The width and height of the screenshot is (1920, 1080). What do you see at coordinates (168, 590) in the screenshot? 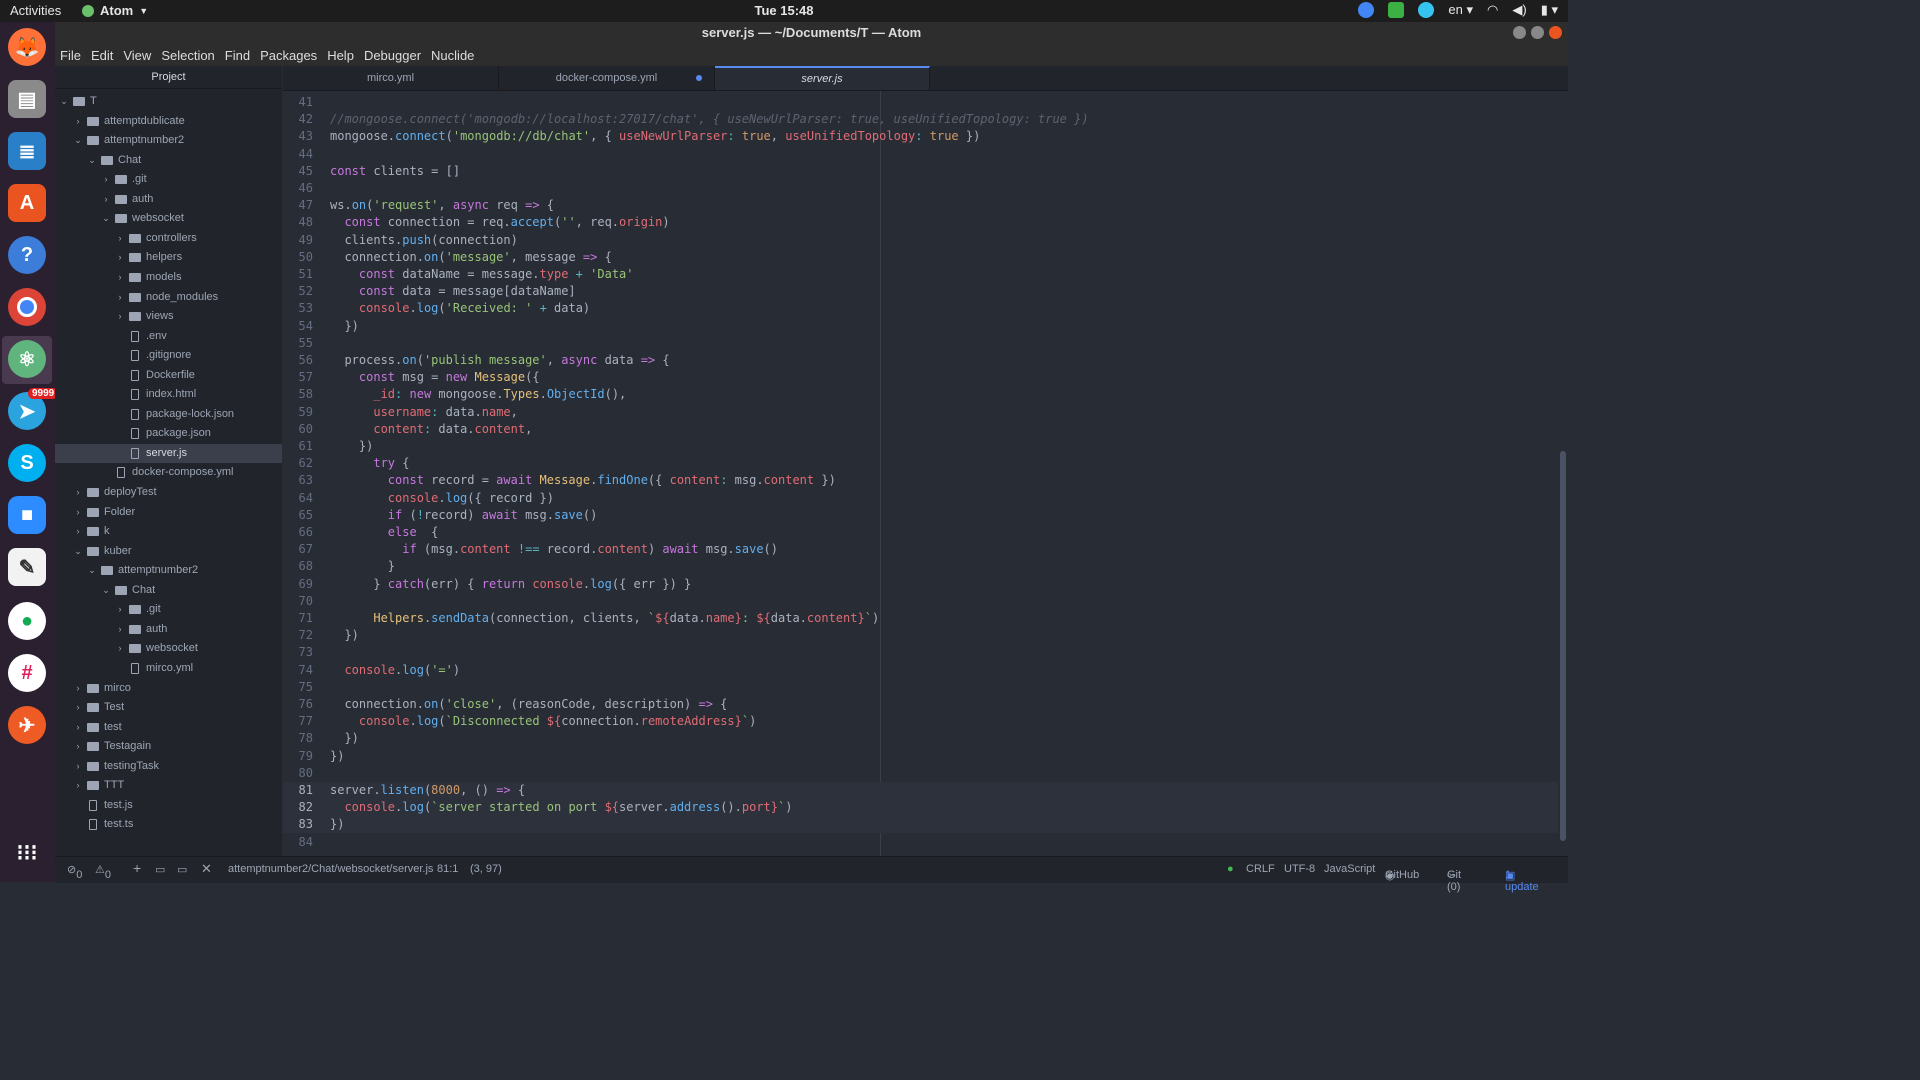
I see `tree-folder: ⌄ Chat` at bounding box center [168, 590].